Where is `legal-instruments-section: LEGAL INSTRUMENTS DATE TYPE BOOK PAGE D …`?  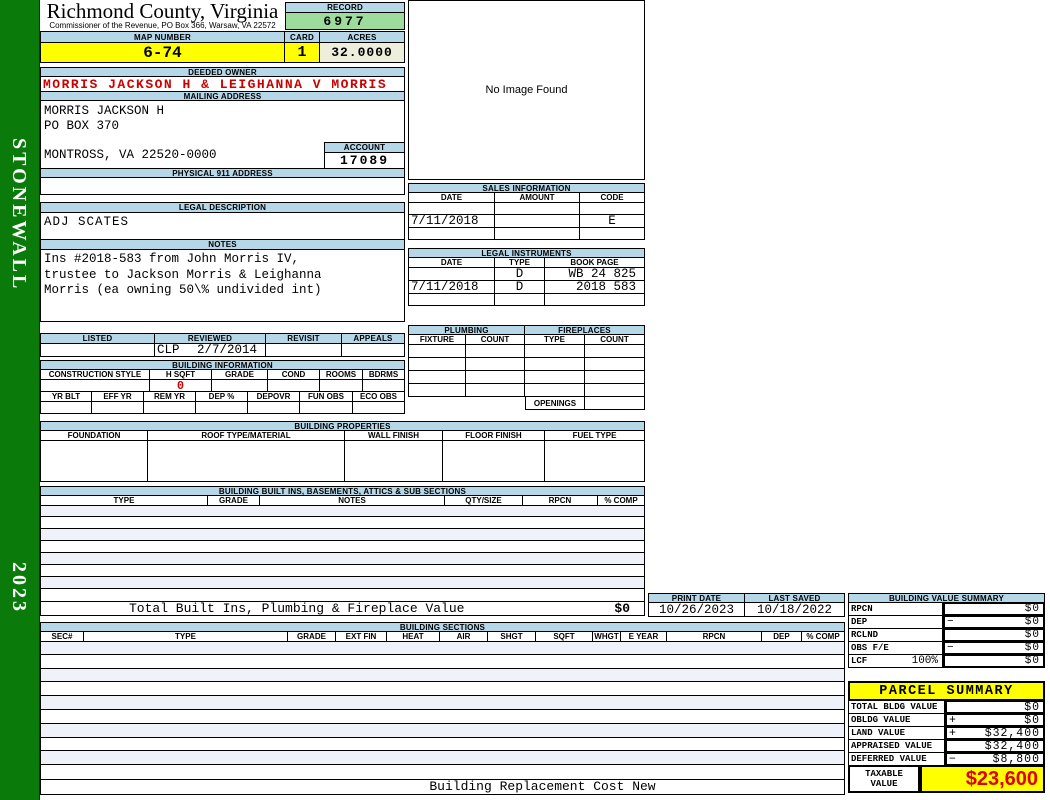 legal-instruments-section: LEGAL INSTRUMENTS DATE TYPE BOOK PAGE D … is located at coordinates (526, 277).